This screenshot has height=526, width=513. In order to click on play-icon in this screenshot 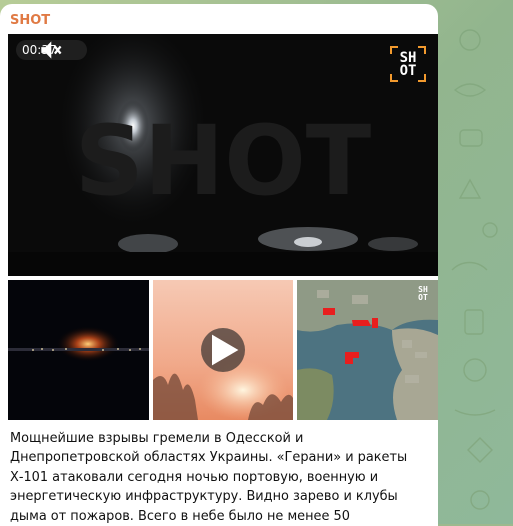, I will do `click(225, 350)`.